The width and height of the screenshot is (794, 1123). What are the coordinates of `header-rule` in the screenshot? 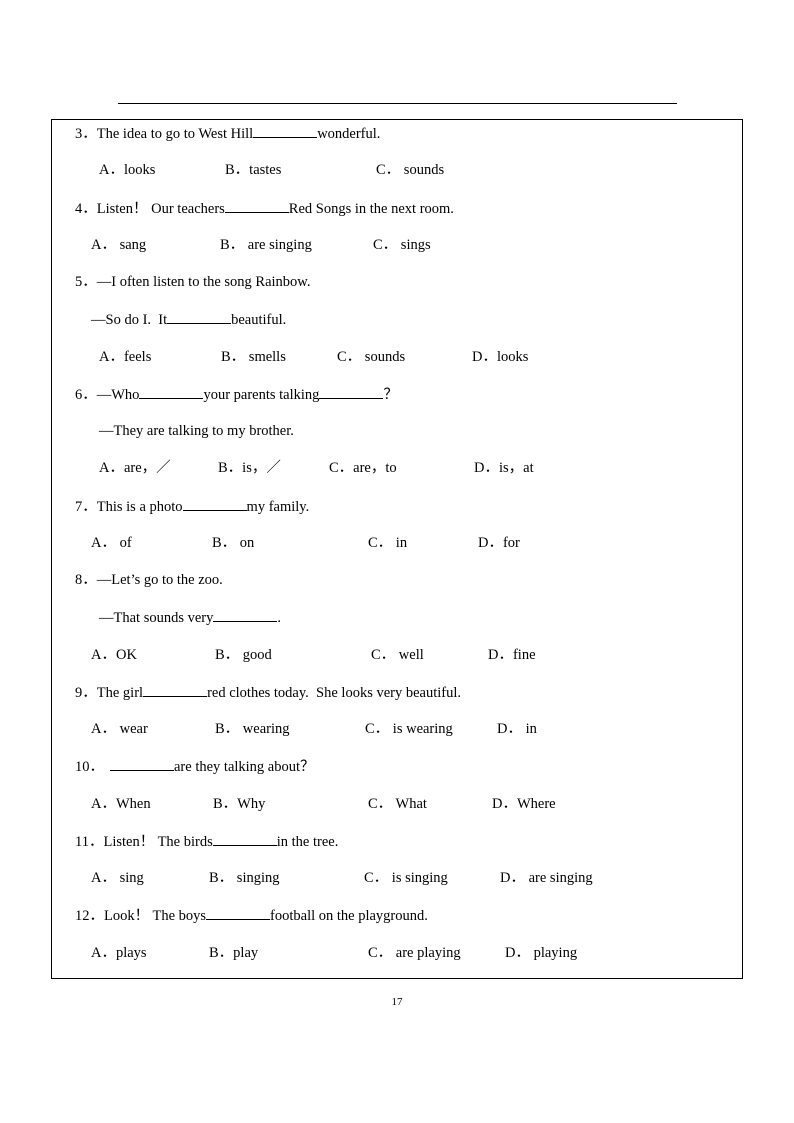 It's located at (397, 103).